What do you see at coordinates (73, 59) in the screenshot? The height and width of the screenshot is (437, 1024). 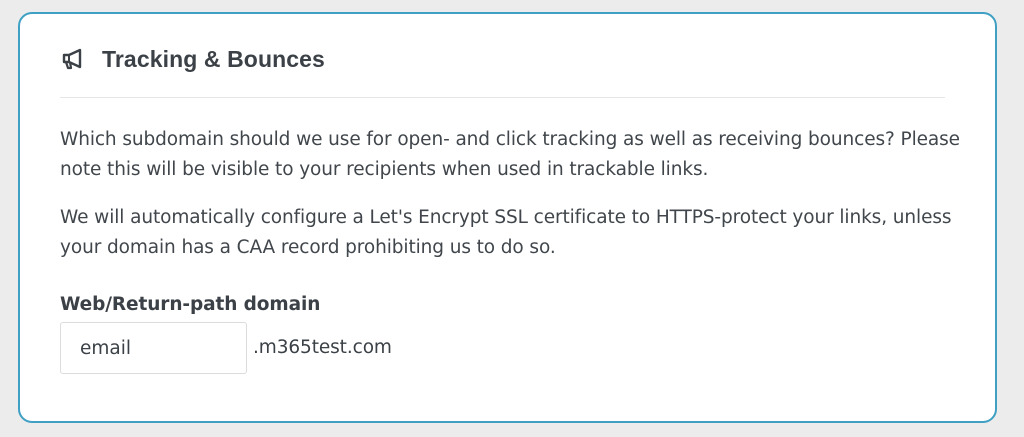 I see `megaphone-icon` at bounding box center [73, 59].